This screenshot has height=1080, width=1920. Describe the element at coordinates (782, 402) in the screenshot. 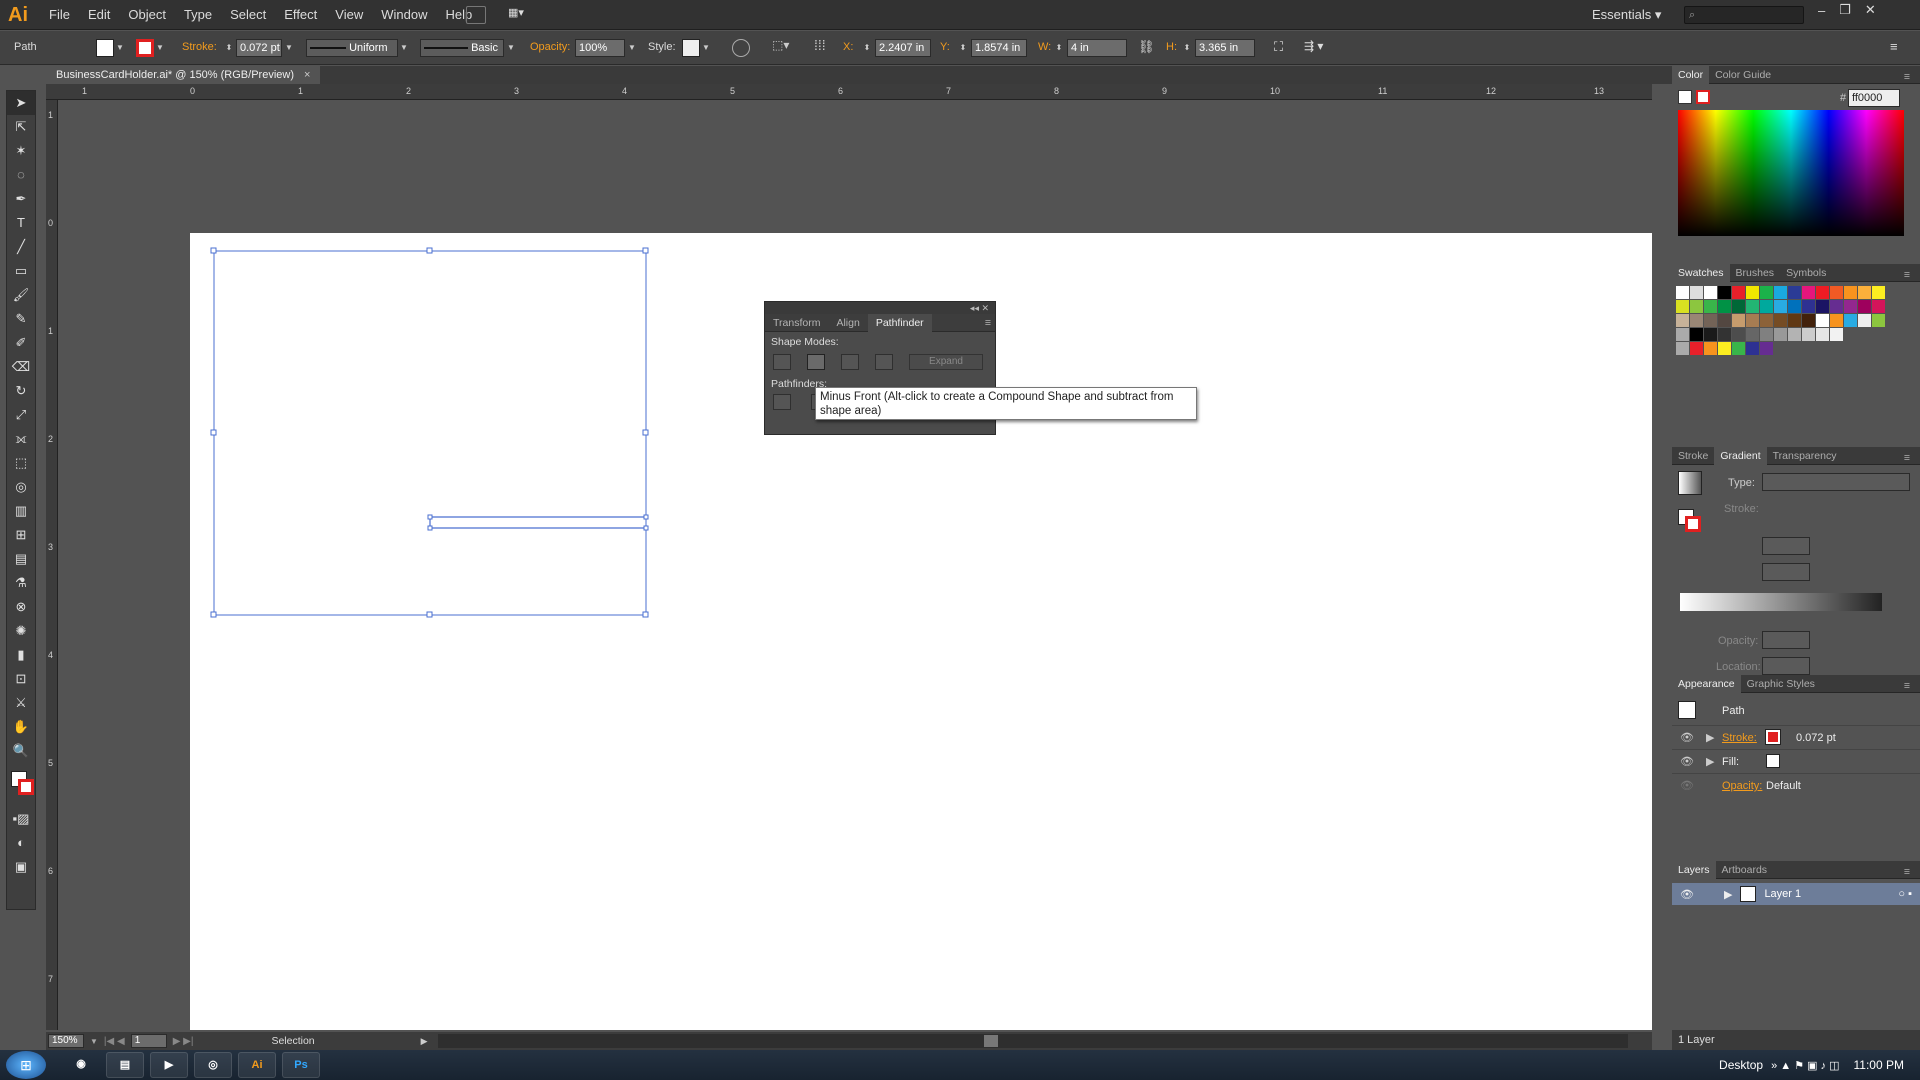

I see `divide-icon` at that location.